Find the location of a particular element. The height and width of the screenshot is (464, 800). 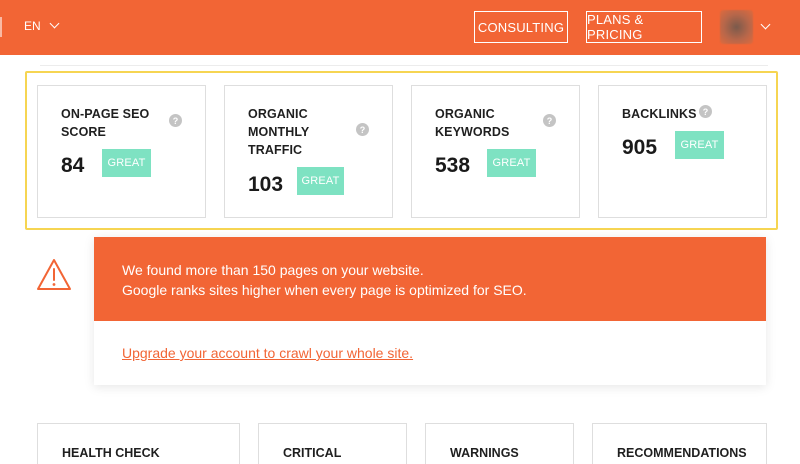

metric-title: ON-PAGE SEO SCORE is located at coordinates (105, 123).